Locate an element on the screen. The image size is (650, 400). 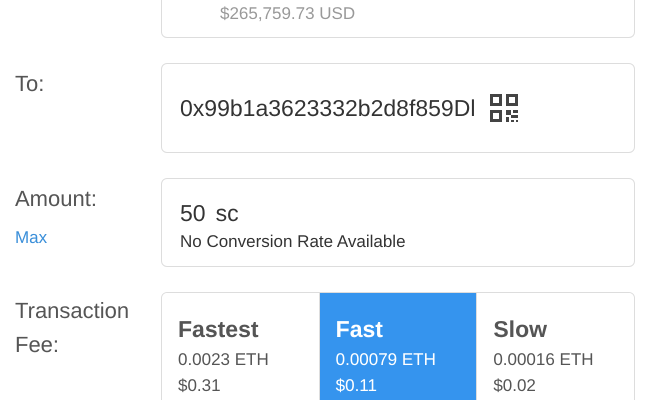
amount-unit: sc is located at coordinates (227, 213).